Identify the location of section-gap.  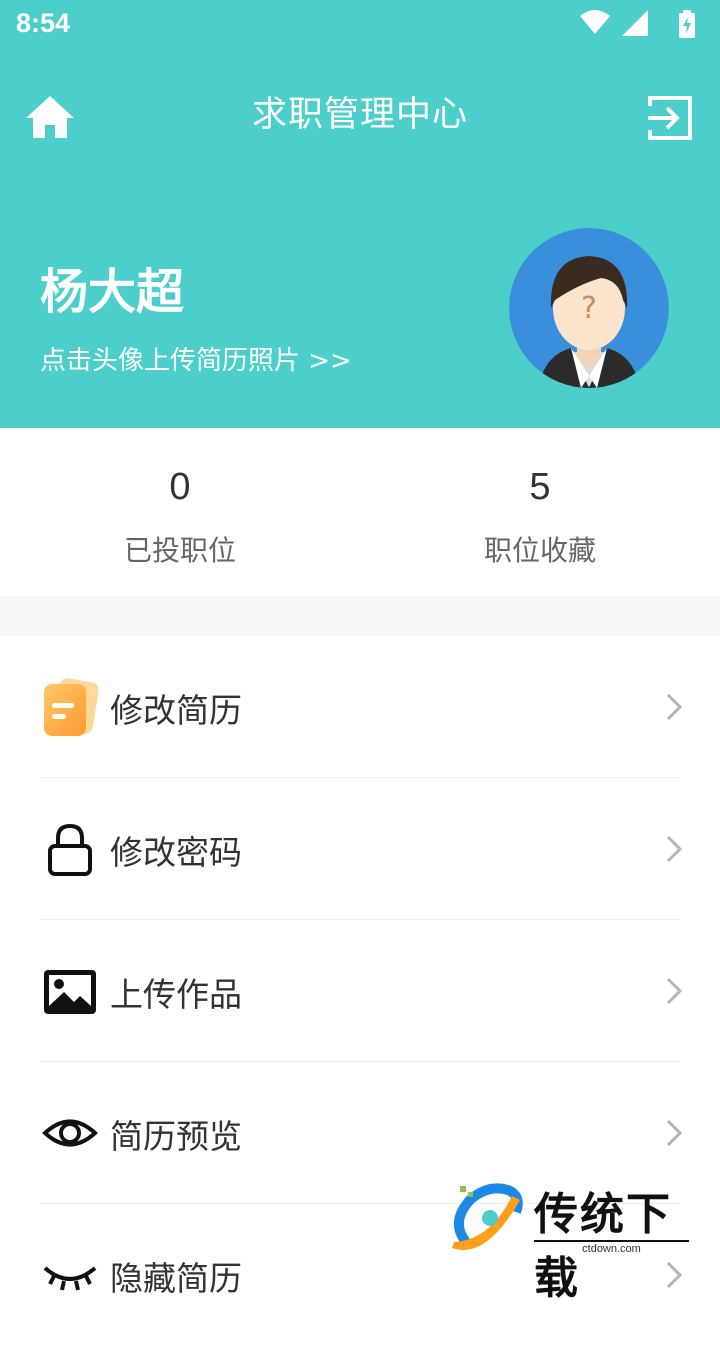
(360, 616).